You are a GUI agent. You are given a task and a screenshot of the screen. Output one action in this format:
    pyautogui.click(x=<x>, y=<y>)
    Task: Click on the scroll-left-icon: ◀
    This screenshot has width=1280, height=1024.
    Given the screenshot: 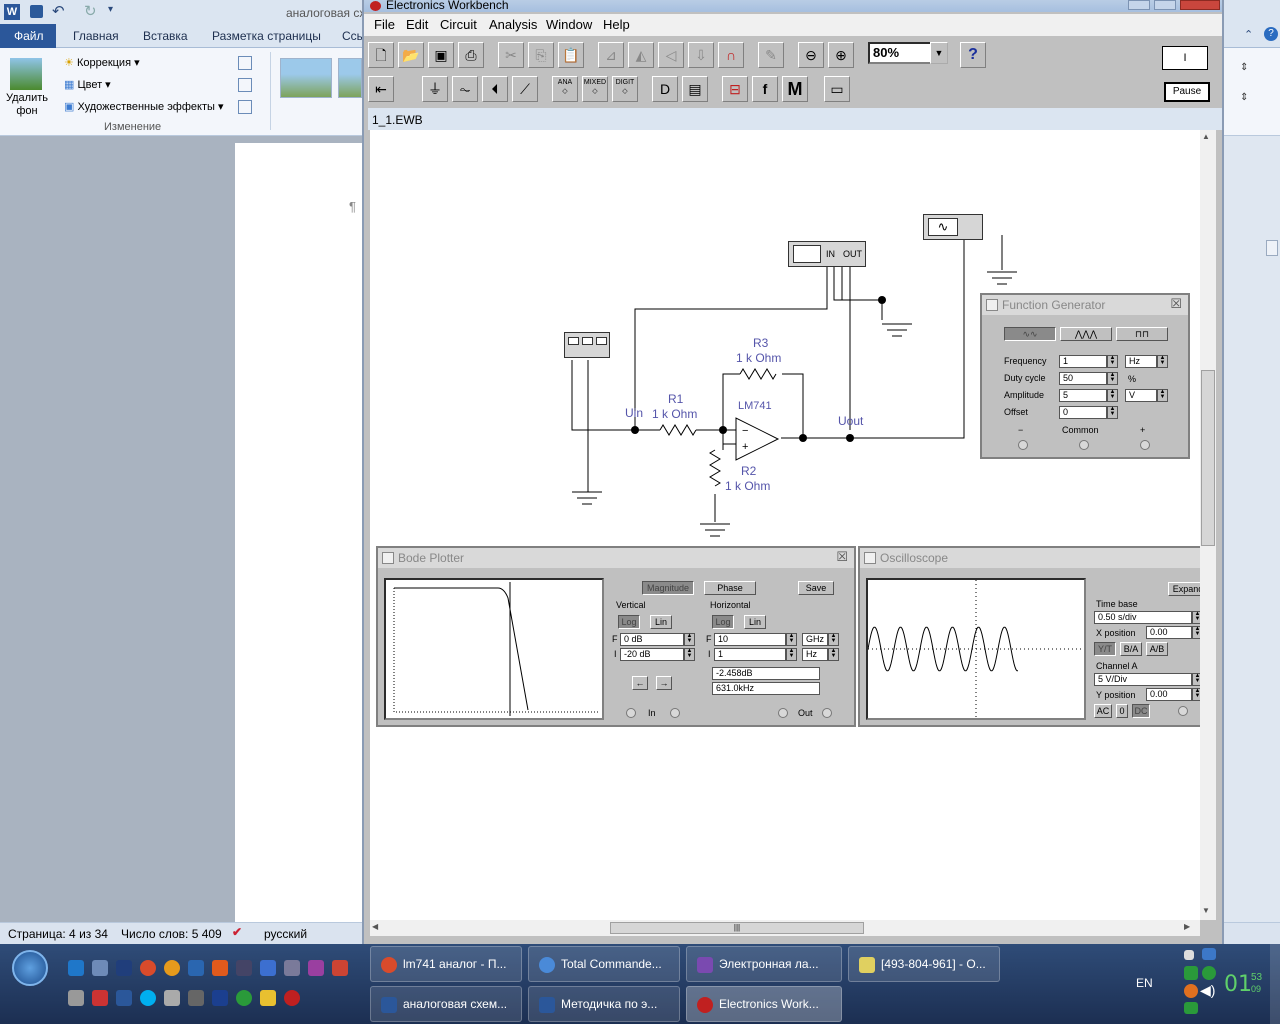 What is the action you would take?
    pyautogui.click(x=375, y=926)
    